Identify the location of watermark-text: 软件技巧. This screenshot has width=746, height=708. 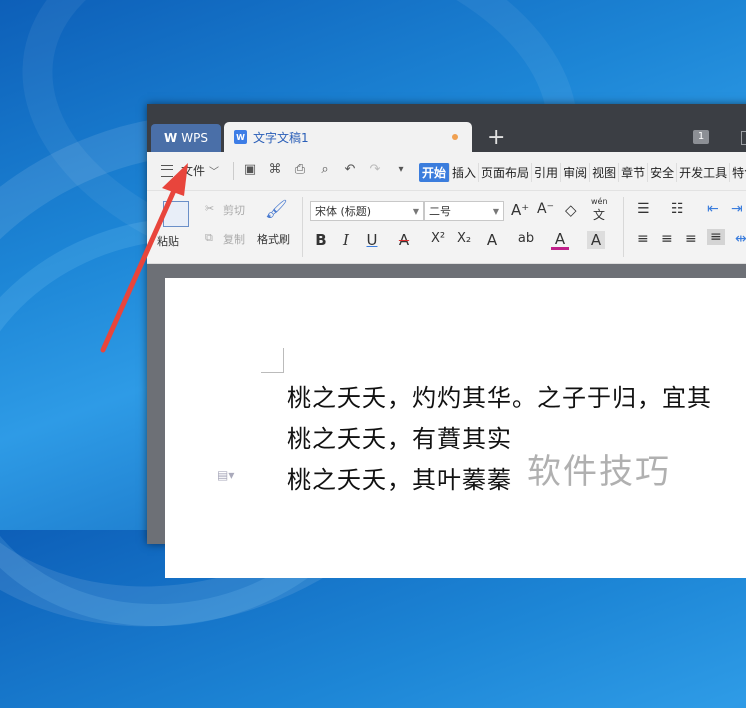
(599, 472).